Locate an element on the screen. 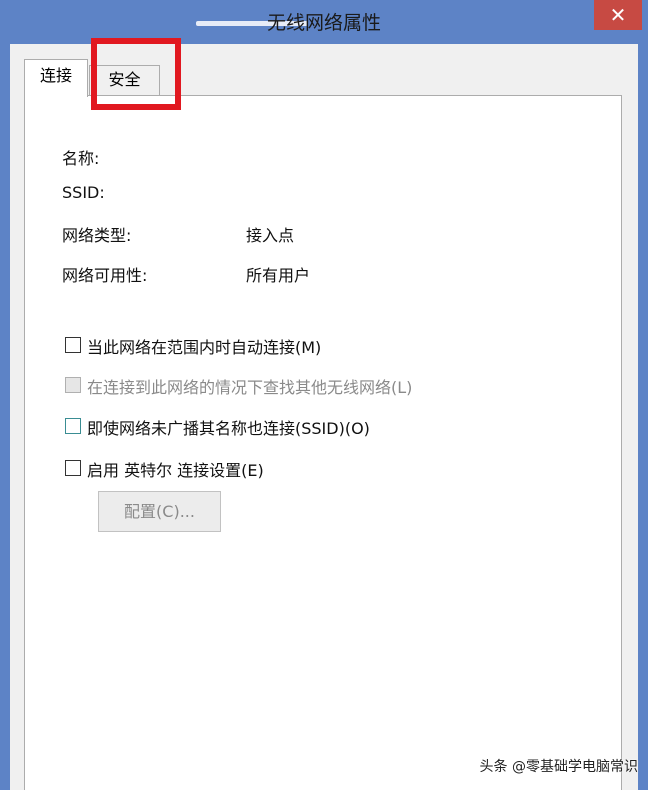 The height and width of the screenshot is (790, 648). close-icon: ✕ is located at coordinates (618, 15).